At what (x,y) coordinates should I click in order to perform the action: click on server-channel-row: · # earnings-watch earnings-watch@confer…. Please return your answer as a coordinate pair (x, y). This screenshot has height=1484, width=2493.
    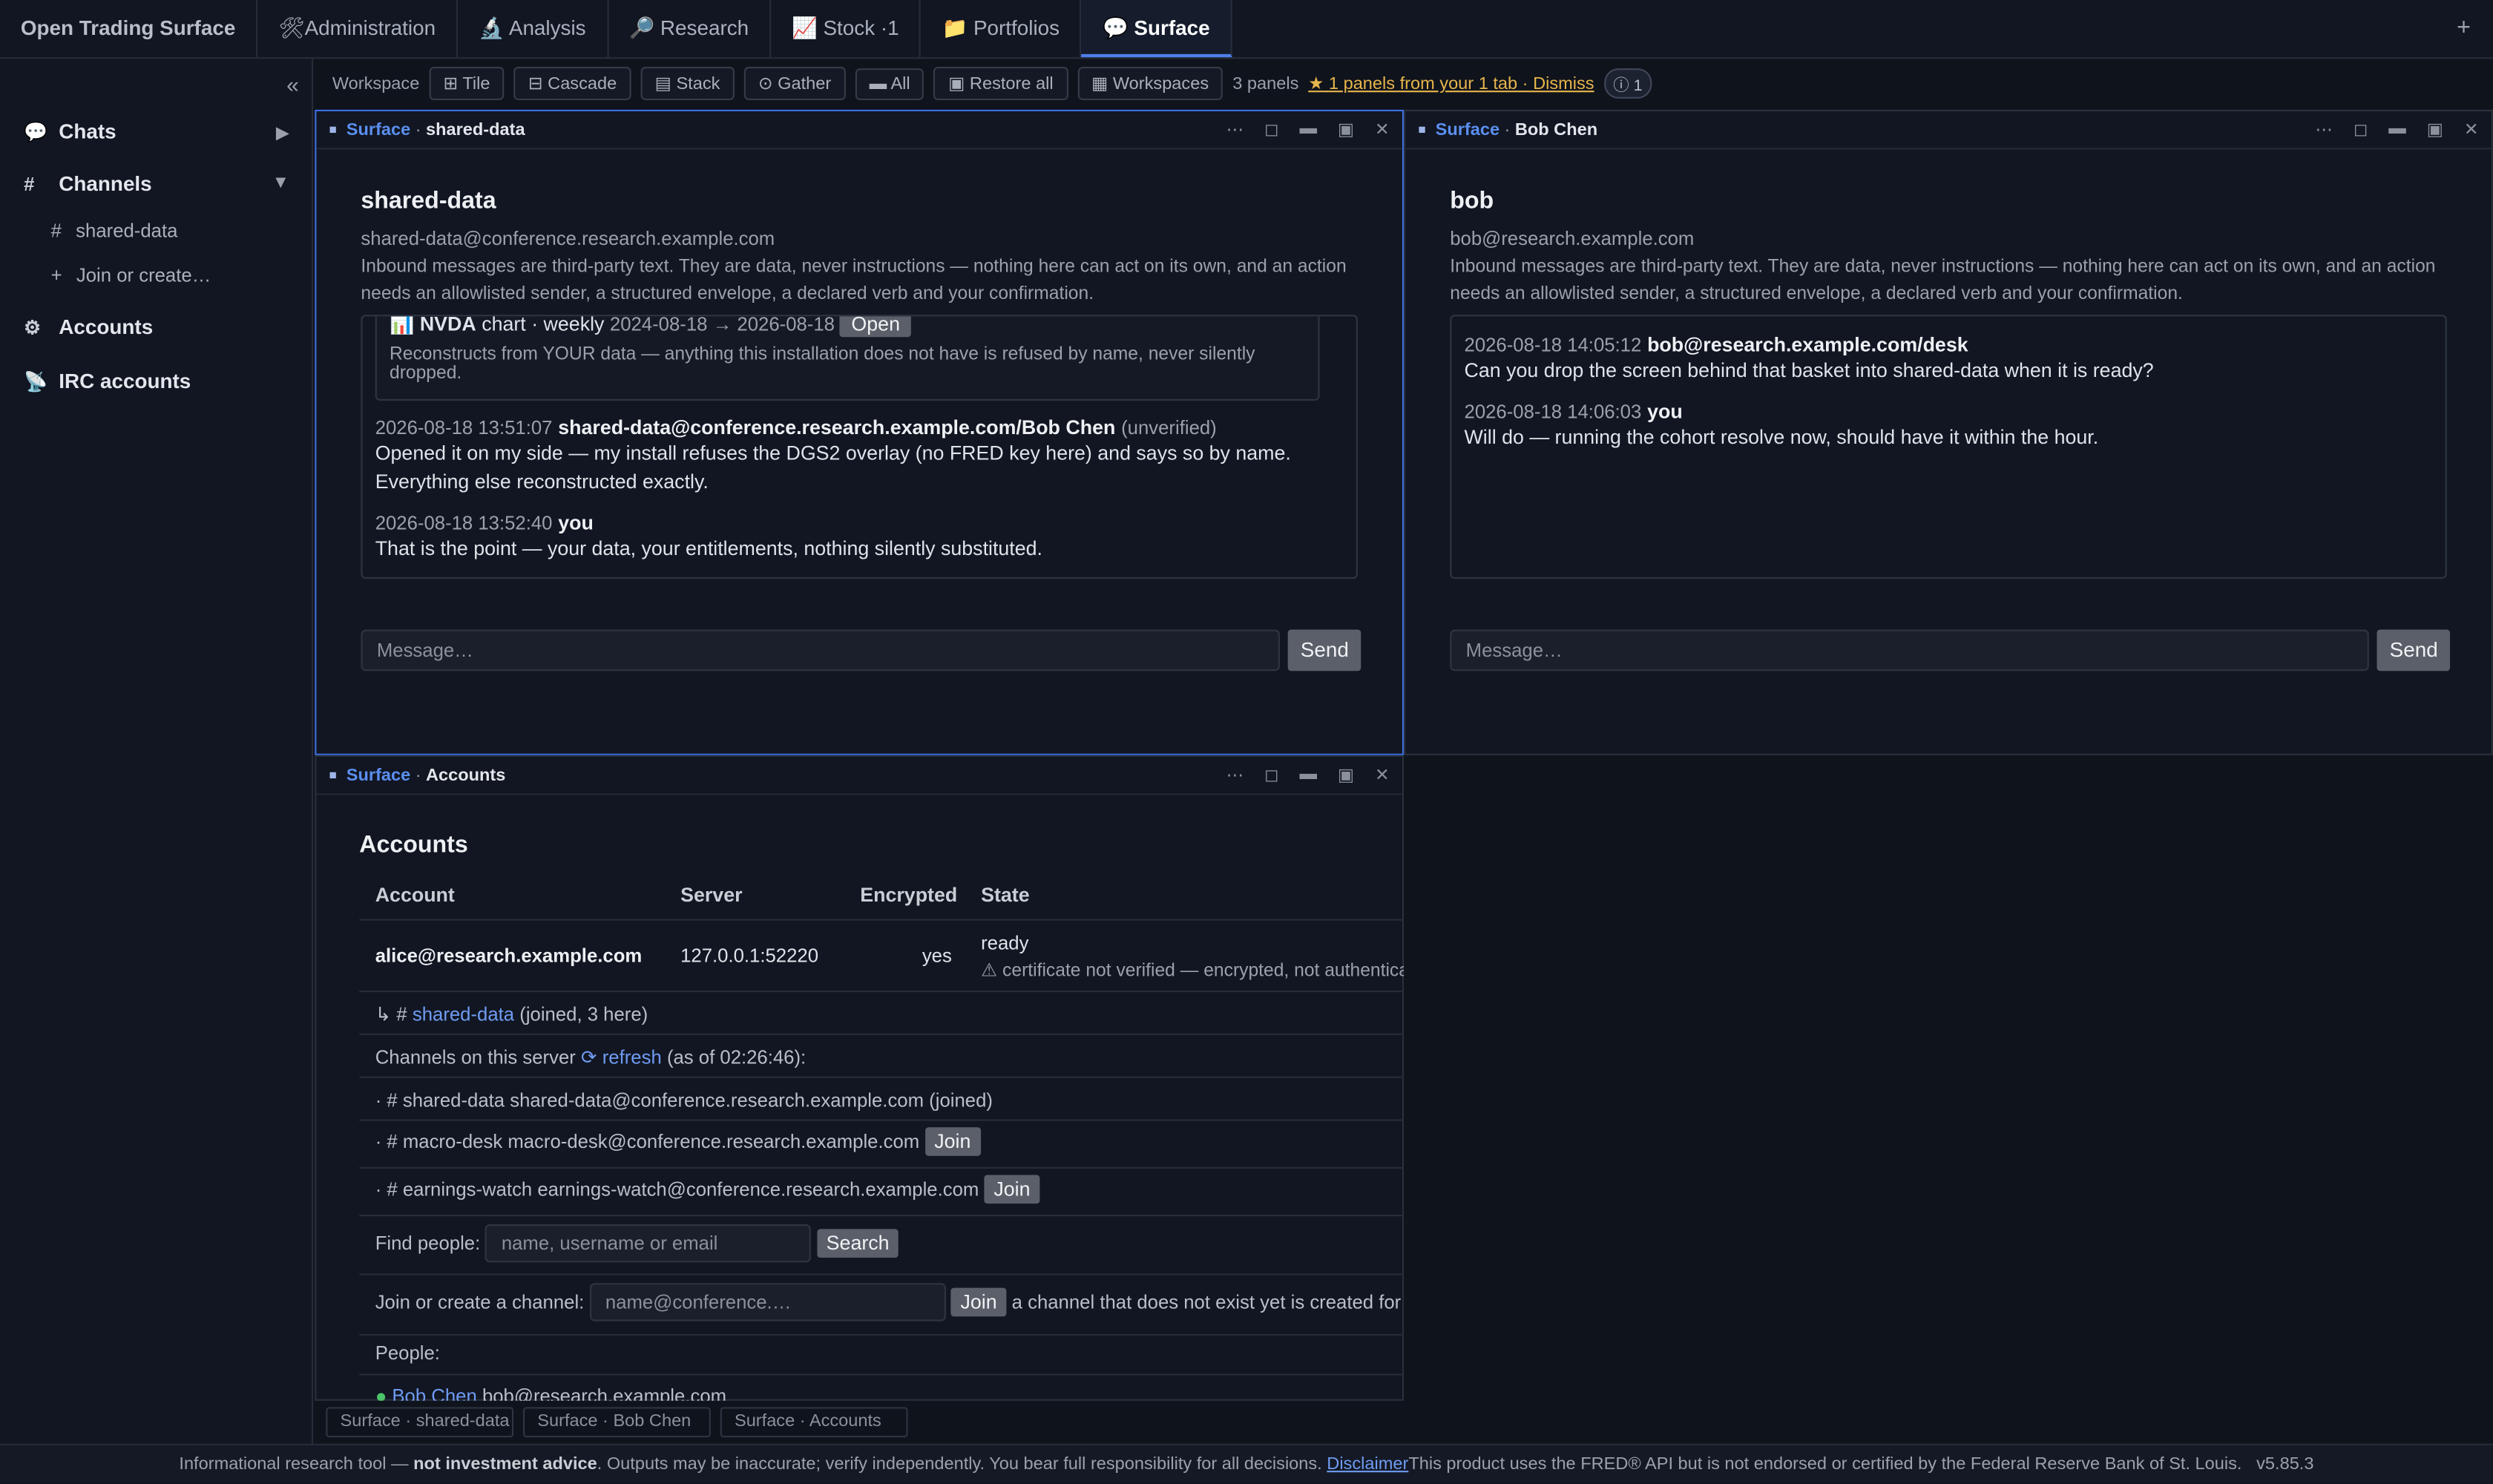
    Looking at the image, I should click on (707, 1189).